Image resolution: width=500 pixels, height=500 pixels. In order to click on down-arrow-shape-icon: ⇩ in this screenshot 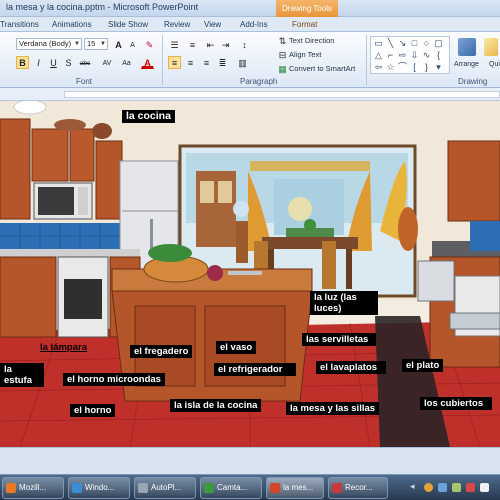, I will do `click(414, 55)`.